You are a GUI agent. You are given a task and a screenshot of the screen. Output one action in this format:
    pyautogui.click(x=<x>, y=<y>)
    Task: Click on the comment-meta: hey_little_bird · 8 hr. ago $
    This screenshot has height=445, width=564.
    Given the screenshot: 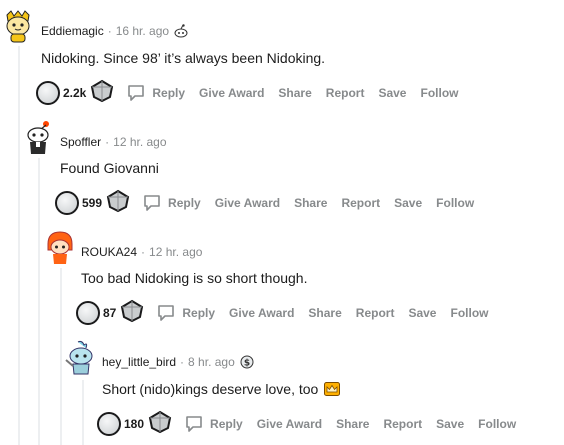 What is the action you would take?
    pyautogui.click(x=178, y=362)
    